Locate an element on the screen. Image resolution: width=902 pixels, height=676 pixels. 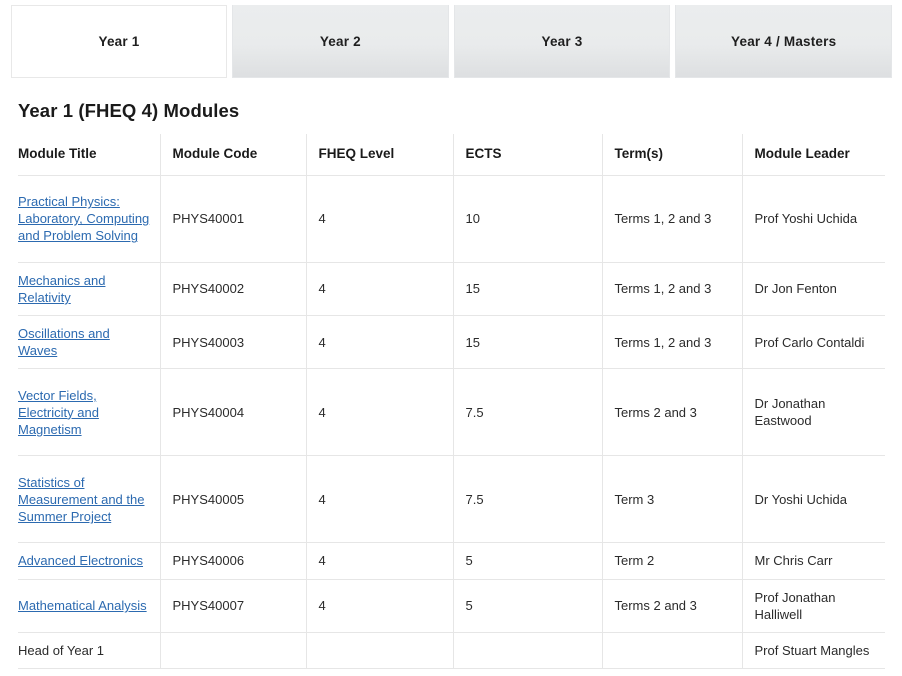
year-tabs: Year 1 Year 2 Year 3 Year 4 / Masters is located at coordinates (452, 41).